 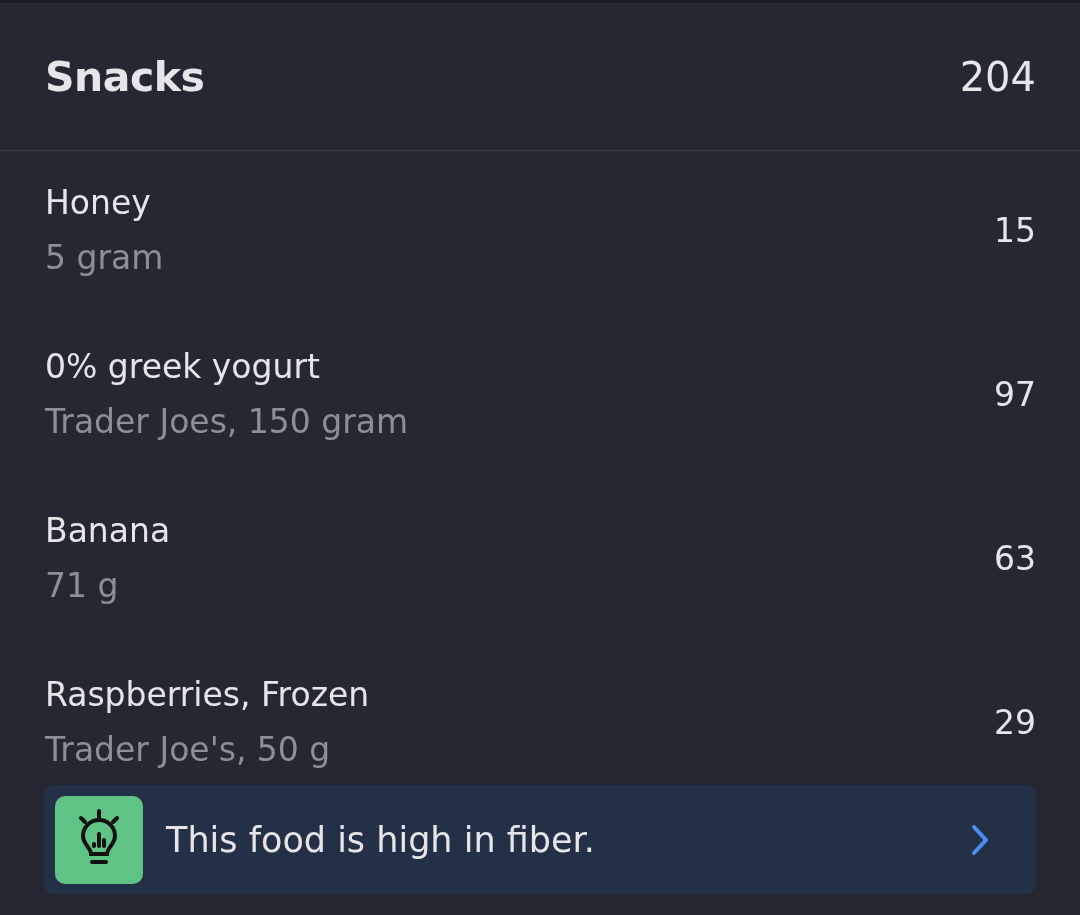 What do you see at coordinates (1015, 394) in the screenshot?
I see `food-calories: 97` at bounding box center [1015, 394].